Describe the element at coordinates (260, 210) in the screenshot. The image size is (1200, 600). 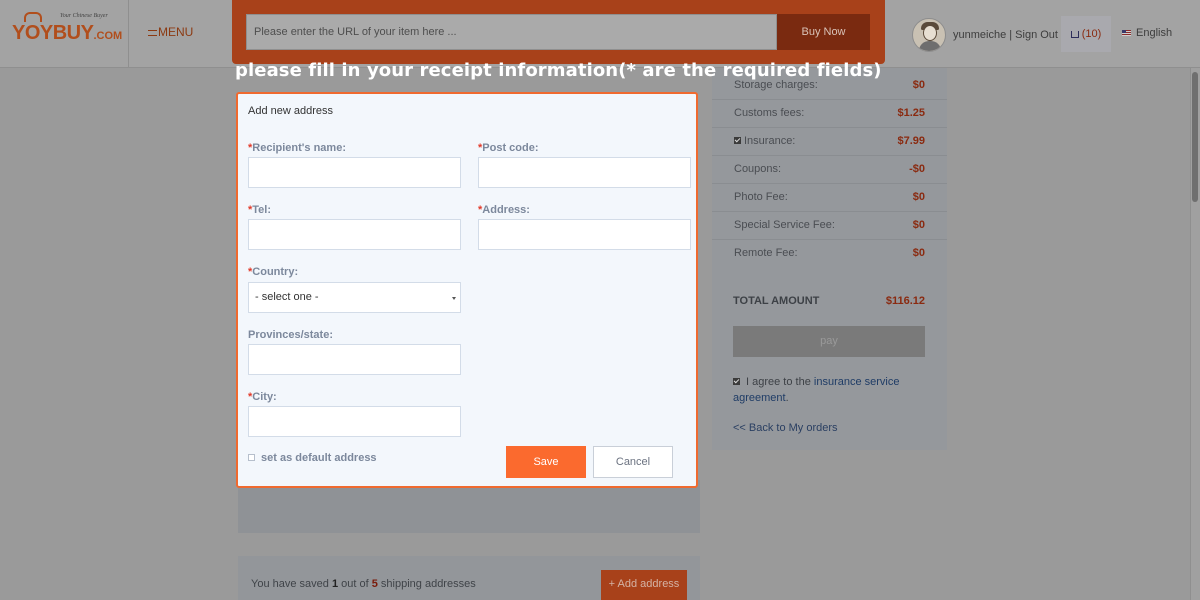
I see `tel-label: *Tel:` at that location.